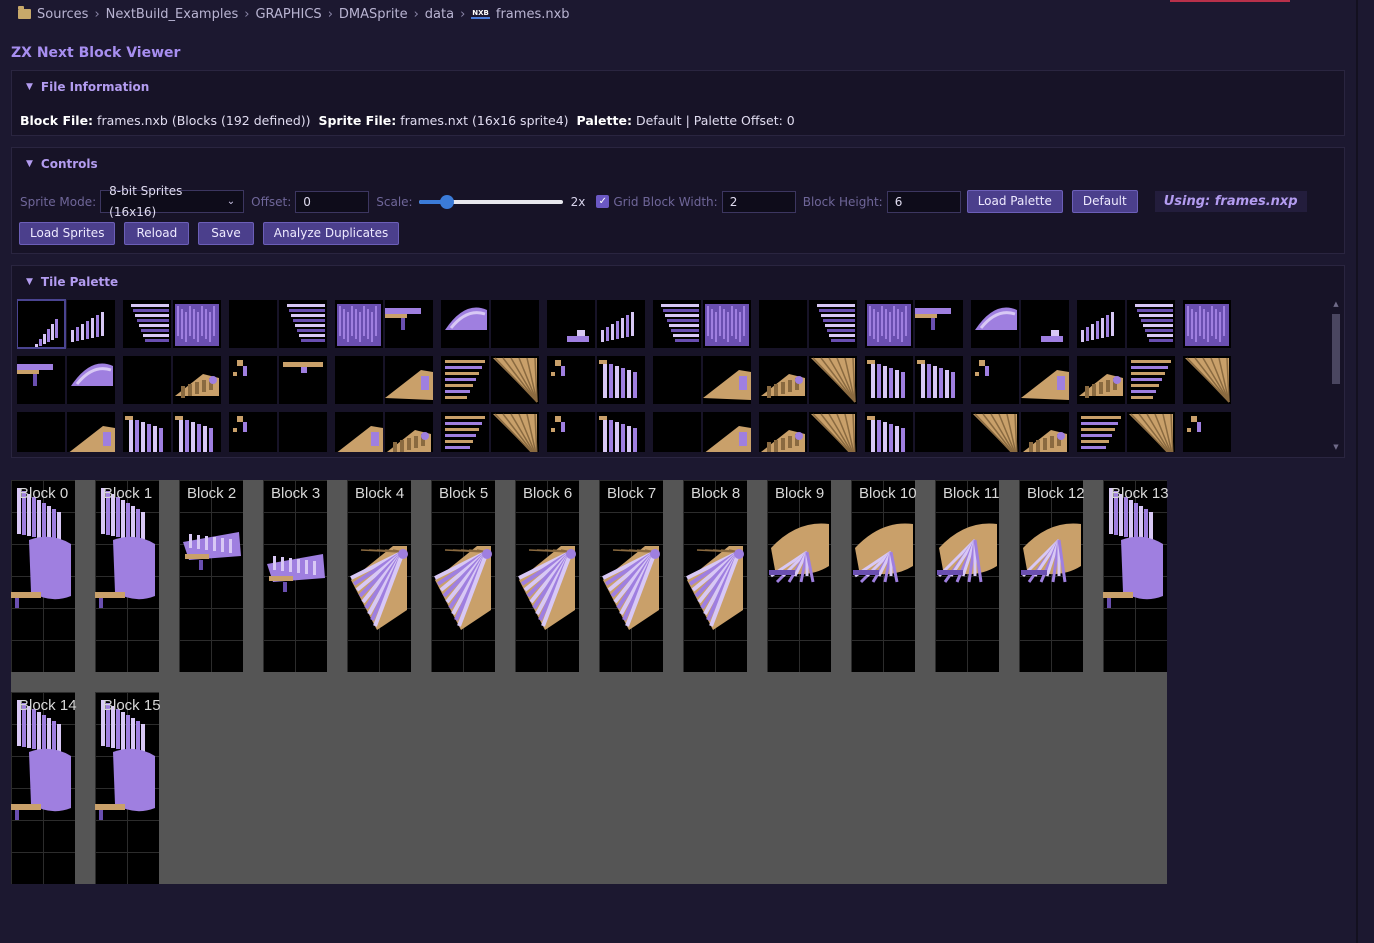  Describe the element at coordinates (72, 282) in the screenshot. I see `tile-palette-header: ▼ Tile Palette` at that location.